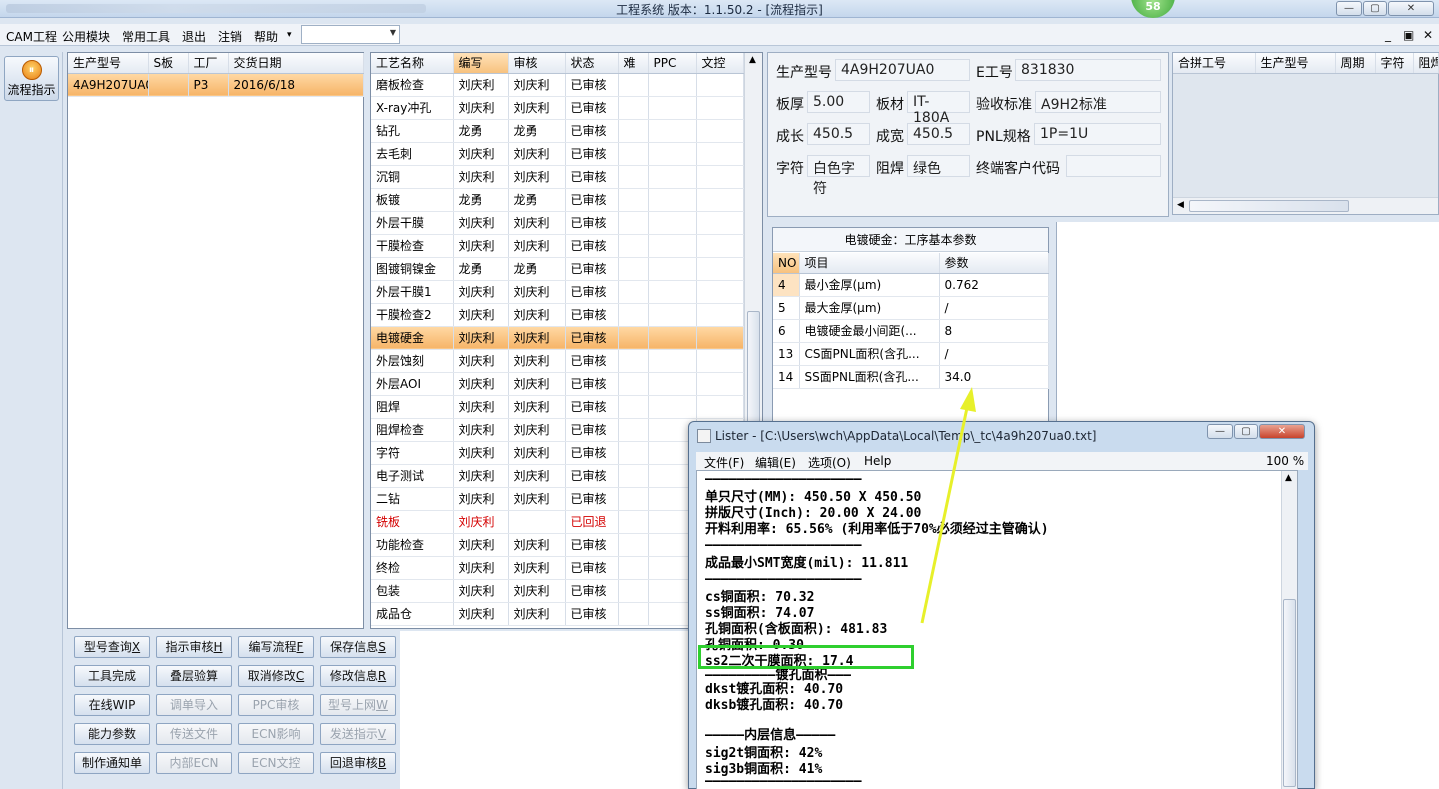 This screenshot has height=789, width=1439. Describe the element at coordinates (1214, 63) in the screenshot. I see `col-merge-no: 合拼工号` at that location.